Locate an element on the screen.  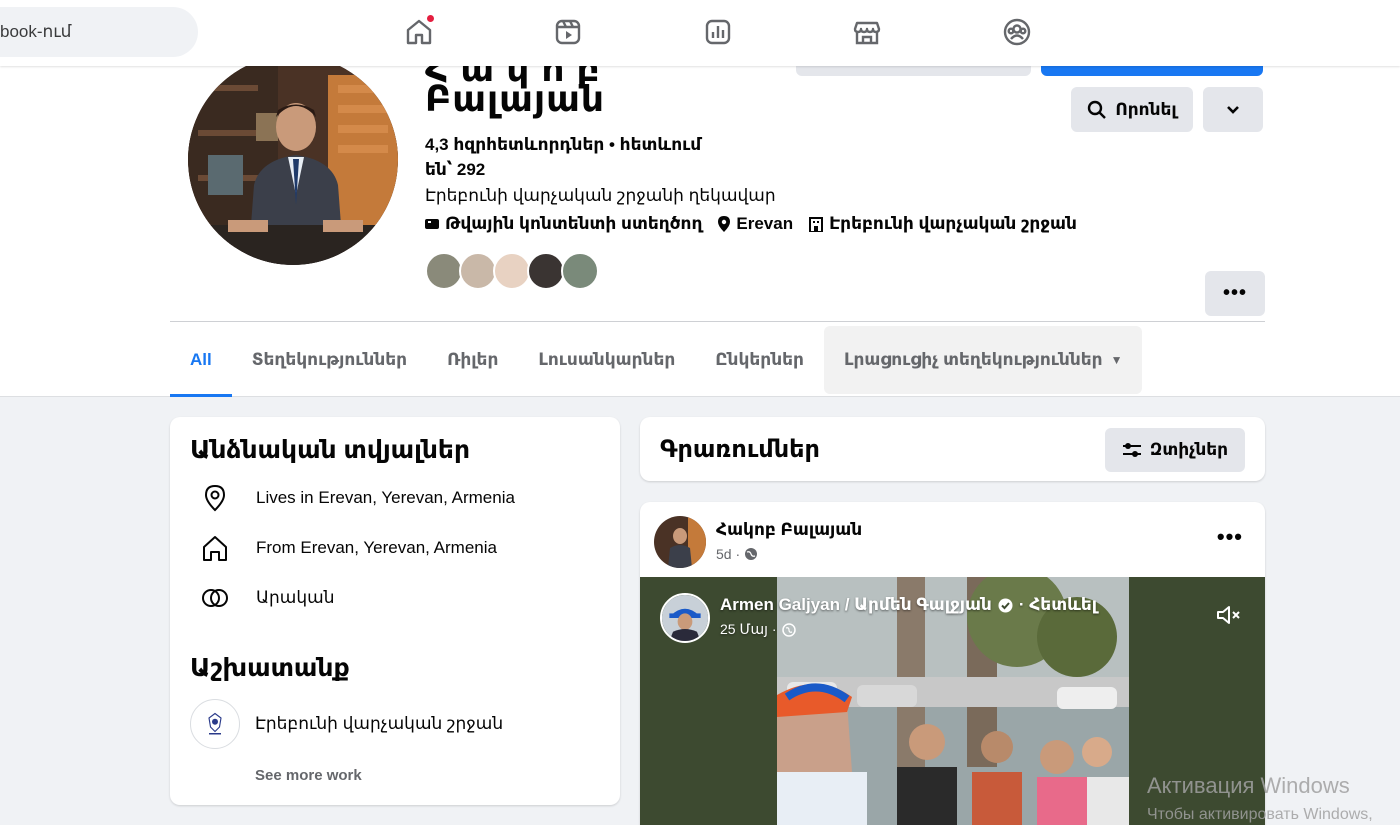
profile-bio: Էրեբունի վարչական շրջանի ղեկավար is located at coordinates (600, 195).